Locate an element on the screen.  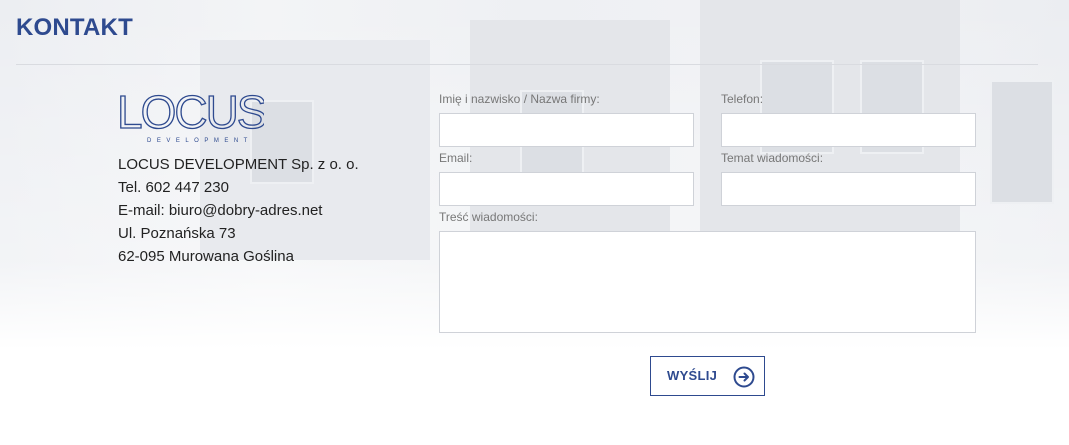
subject-label: Temat wiadomości: is located at coordinates (772, 158).